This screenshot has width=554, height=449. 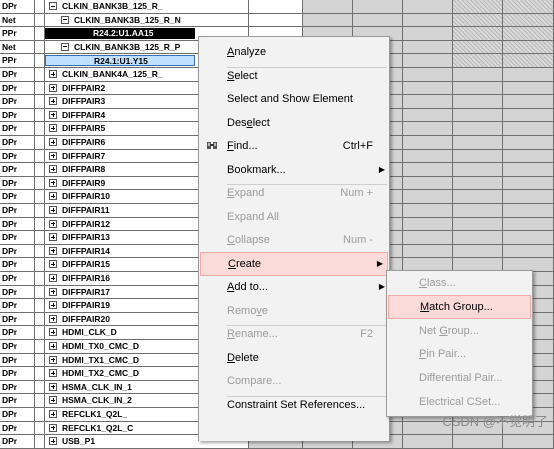 I want to click on menu-item-add-to: Add to... ▶, so click(x=294, y=287).